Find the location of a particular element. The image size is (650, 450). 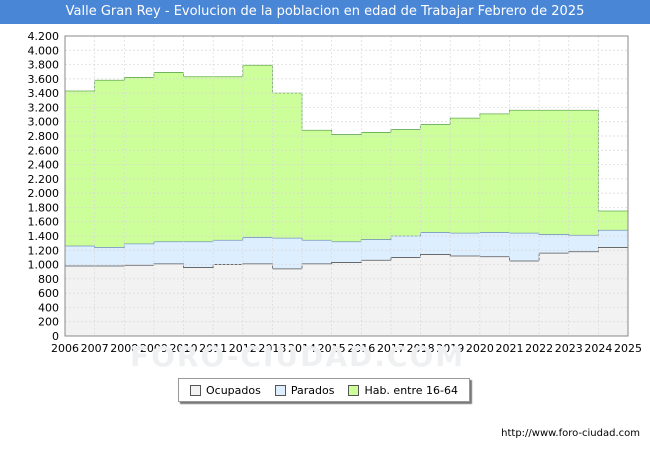

x-tick-label: 2023 is located at coordinates (569, 348).